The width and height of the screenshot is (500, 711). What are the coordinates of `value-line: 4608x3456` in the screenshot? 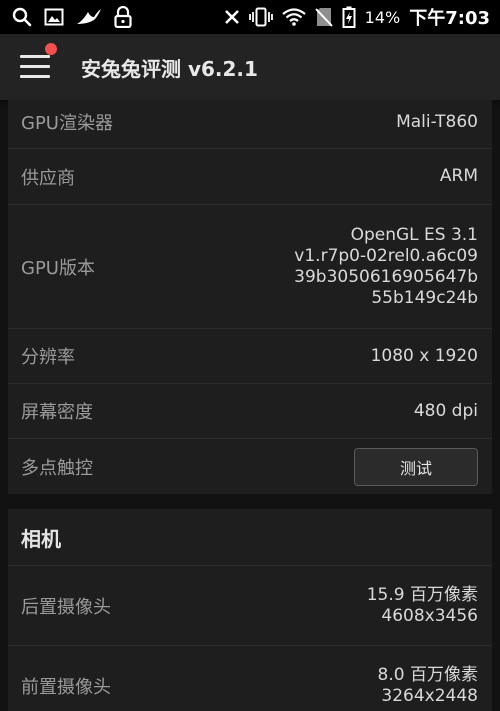 It's located at (429, 615).